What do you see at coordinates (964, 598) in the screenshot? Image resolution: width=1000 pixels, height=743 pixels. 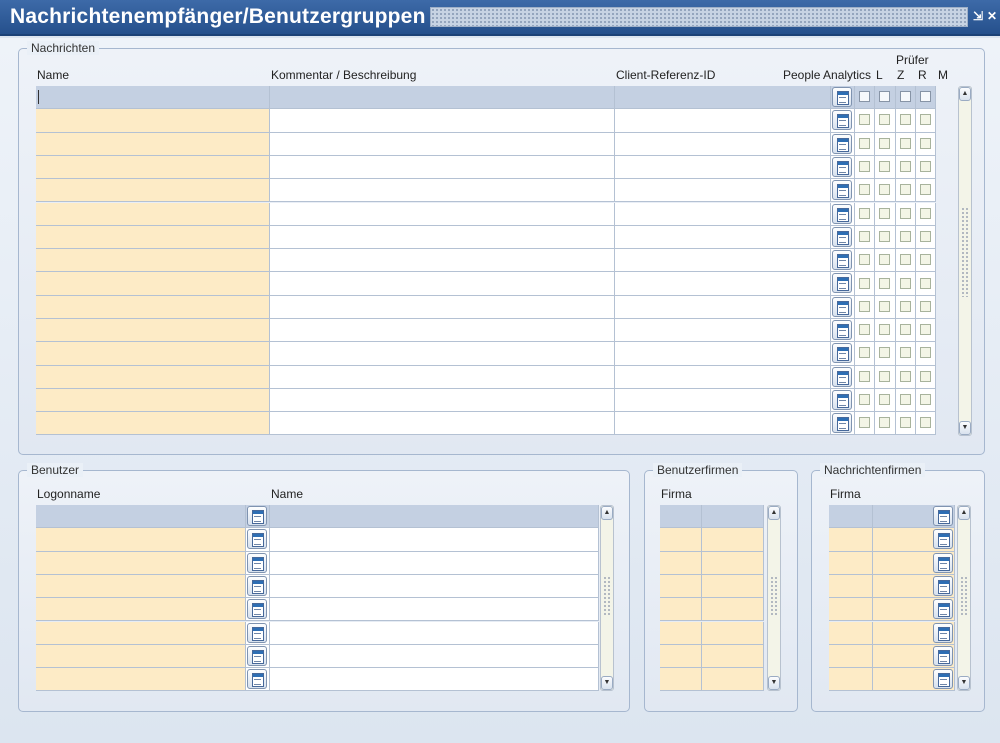 I see `nachrichtenfirmen-scrollbar: ▲ ▼` at bounding box center [964, 598].